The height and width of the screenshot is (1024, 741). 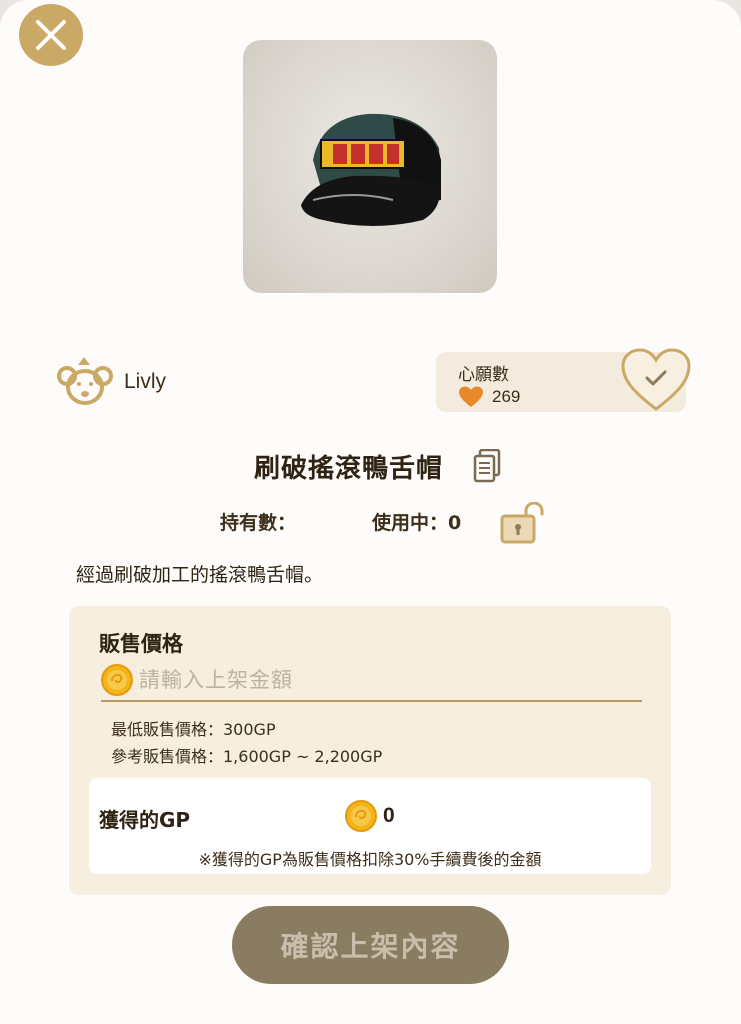 What do you see at coordinates (370, 859) in the screenshot?
I see `fee-note: ※獲得的GP為販售價格扣除30%手續費後的金額` at bounding box center [370, 859].